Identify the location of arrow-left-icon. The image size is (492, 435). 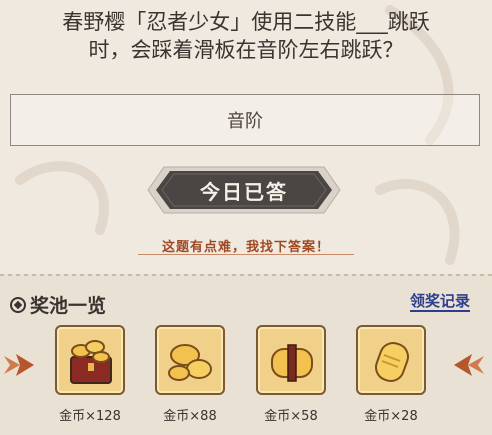
(19, 365).